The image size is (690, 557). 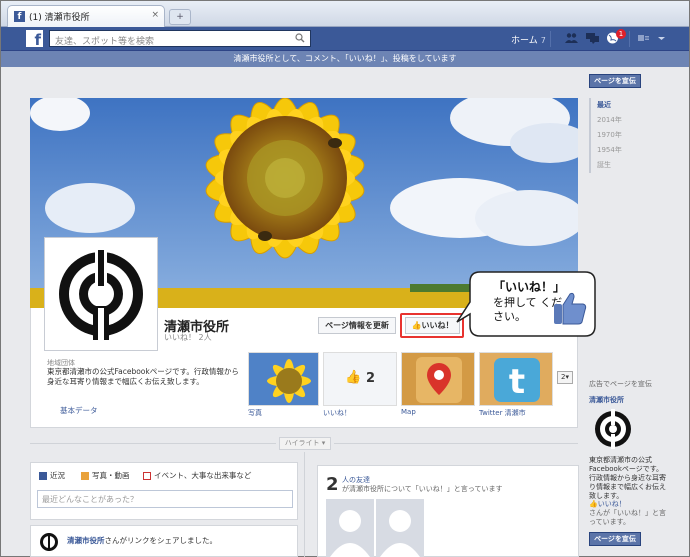 I want to click on highlights-dropdown: ハイライト ▾, so click(x=305, y=443).